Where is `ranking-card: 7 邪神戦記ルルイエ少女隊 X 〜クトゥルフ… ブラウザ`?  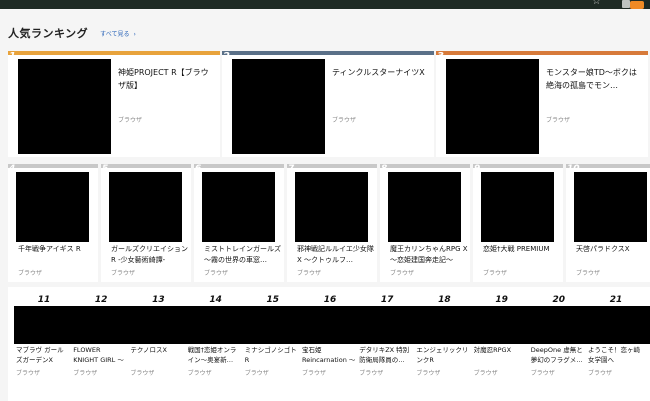
ranking-card: 7 邪神戦記ルルイエ少女隊 X 〜クトゥルフ… ブラウザ is located at coordinates (332, 223).